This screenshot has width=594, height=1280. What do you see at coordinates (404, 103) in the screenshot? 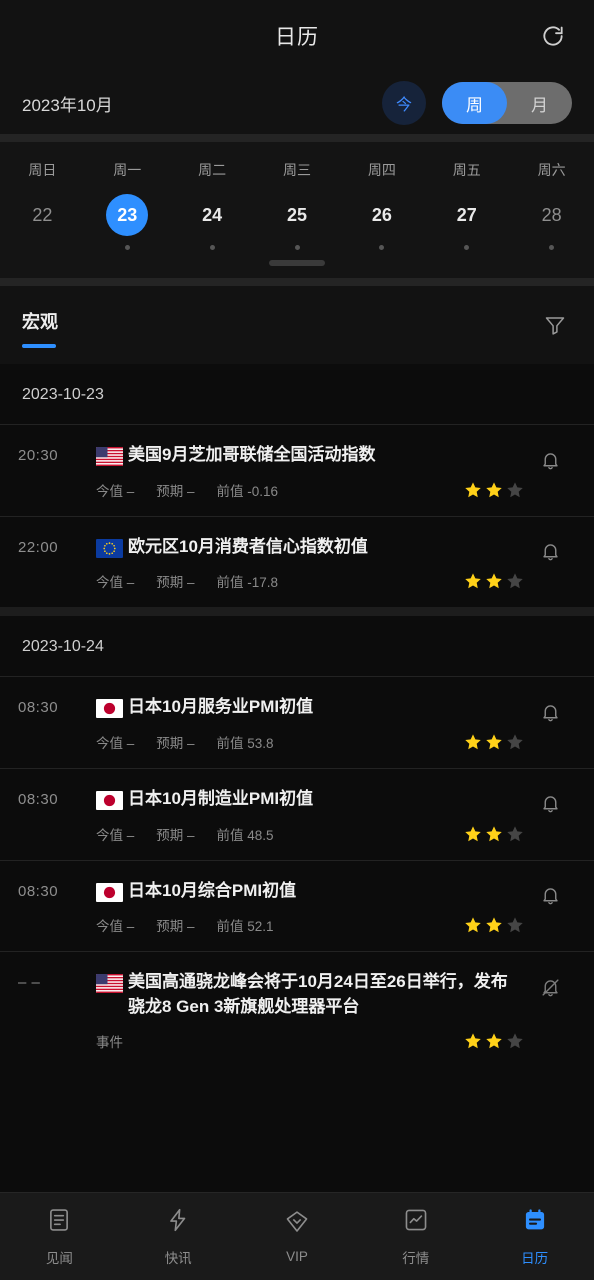
I see `today-button: 今` at bounding box center [404, 103].